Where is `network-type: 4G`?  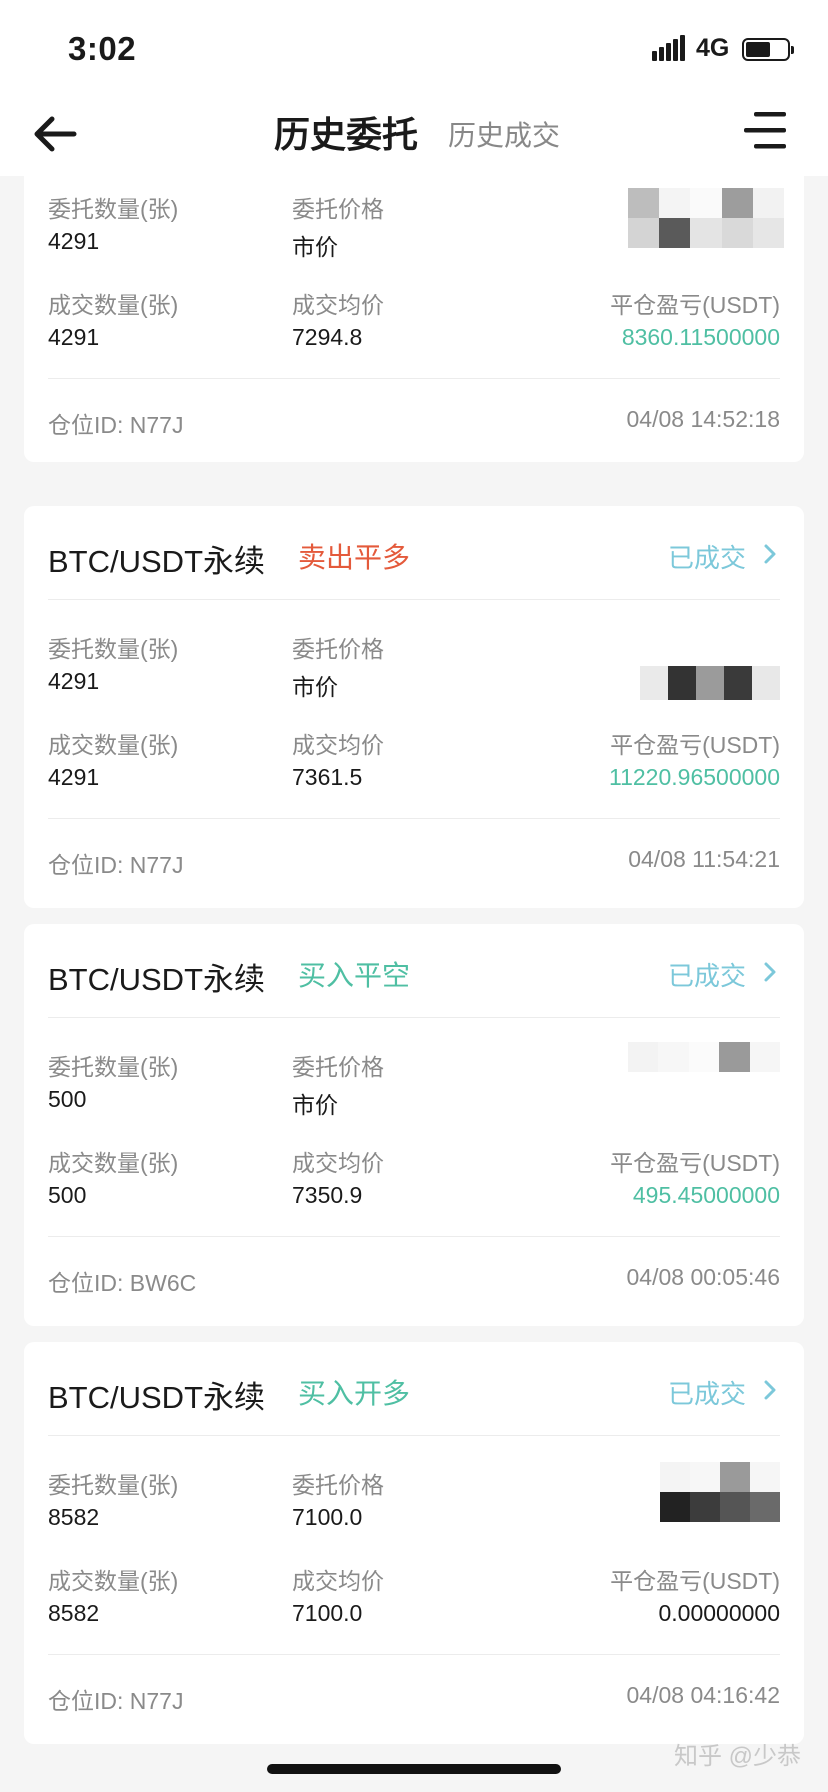
network-type: 4G is located at coordinates (713, 48).